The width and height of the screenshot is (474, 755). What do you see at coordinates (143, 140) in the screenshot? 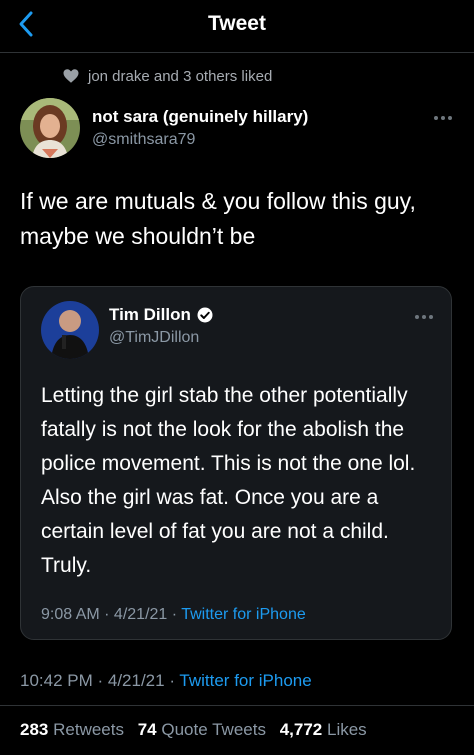
I see `author-handle: @smithsara79` at bounding box center [143, 140].